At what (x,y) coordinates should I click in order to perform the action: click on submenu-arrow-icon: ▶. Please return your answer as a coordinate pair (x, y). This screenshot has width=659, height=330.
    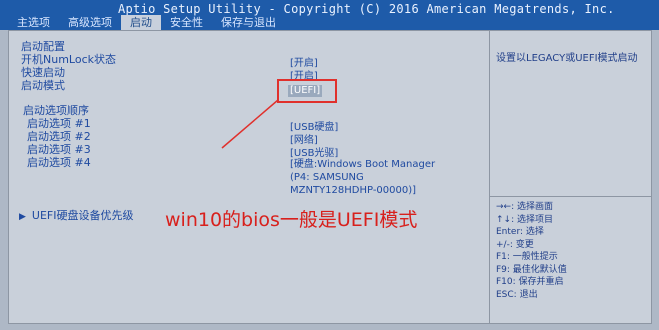
    Looking at the image, I should click on (22, 217).